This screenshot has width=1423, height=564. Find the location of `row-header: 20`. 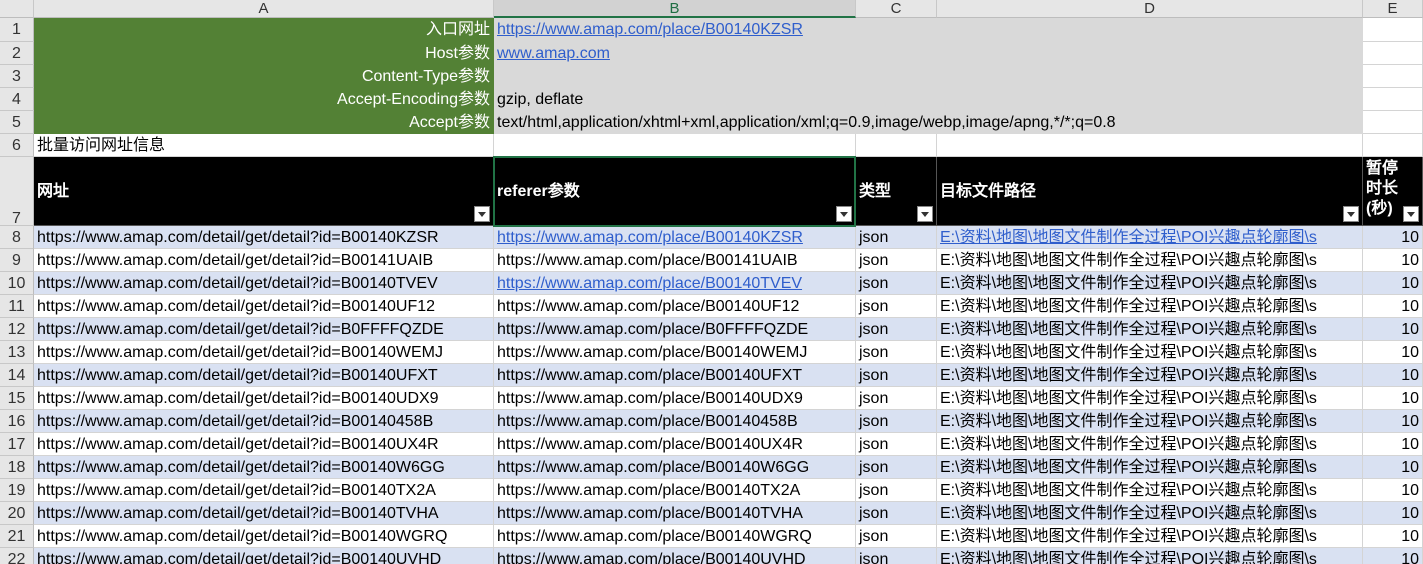

row-header: 20 is located at coordinates (17, 513).